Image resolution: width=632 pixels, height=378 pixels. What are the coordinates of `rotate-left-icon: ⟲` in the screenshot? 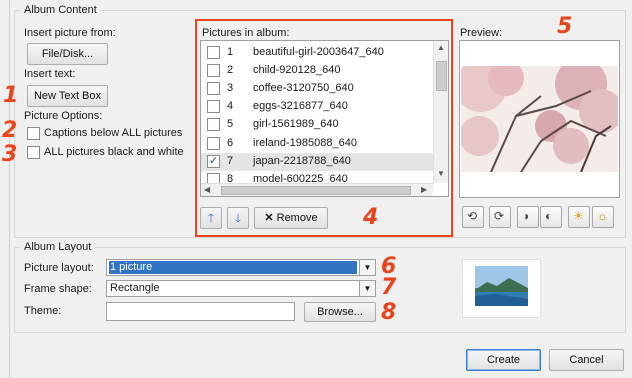 It's located at (472, 216).